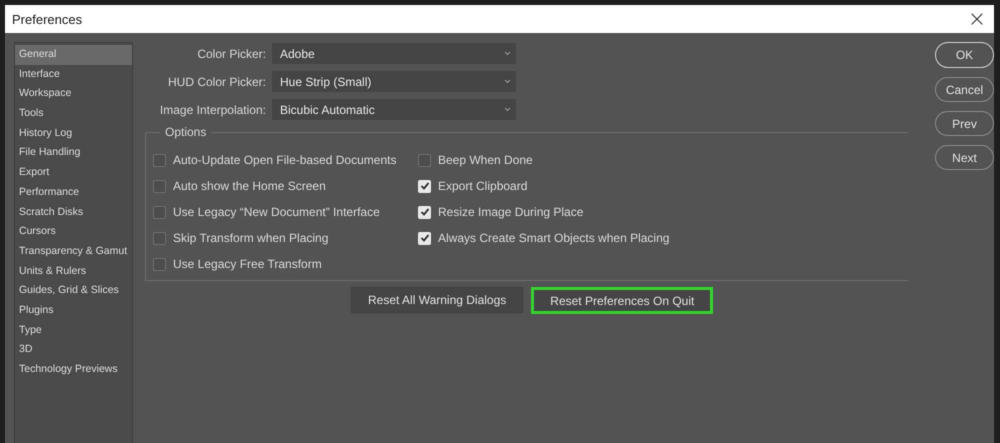  I want to click on sidebar-item: Guides, Grid & Slices, so click(73, 291).